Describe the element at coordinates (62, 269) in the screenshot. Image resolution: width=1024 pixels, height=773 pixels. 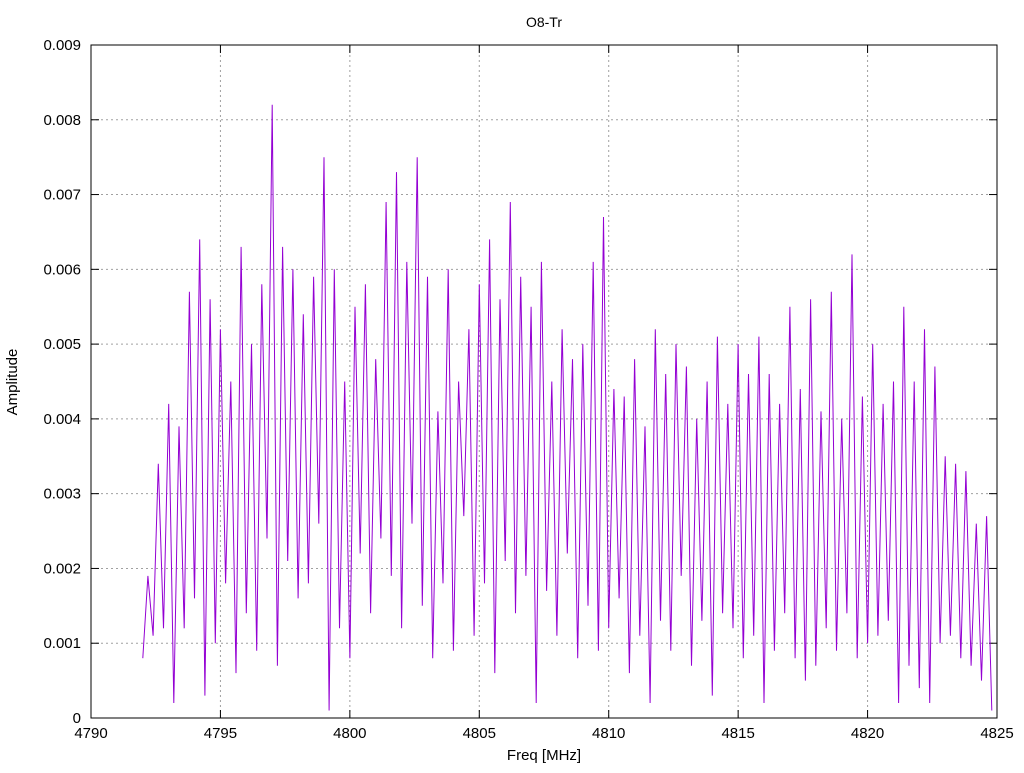
I see `y-tick-label: 0.006` at that location.